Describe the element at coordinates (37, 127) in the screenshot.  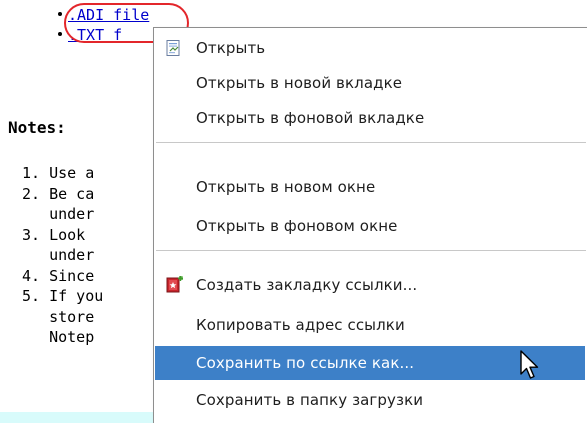
I see `notes-heading: Notes:` at that location.